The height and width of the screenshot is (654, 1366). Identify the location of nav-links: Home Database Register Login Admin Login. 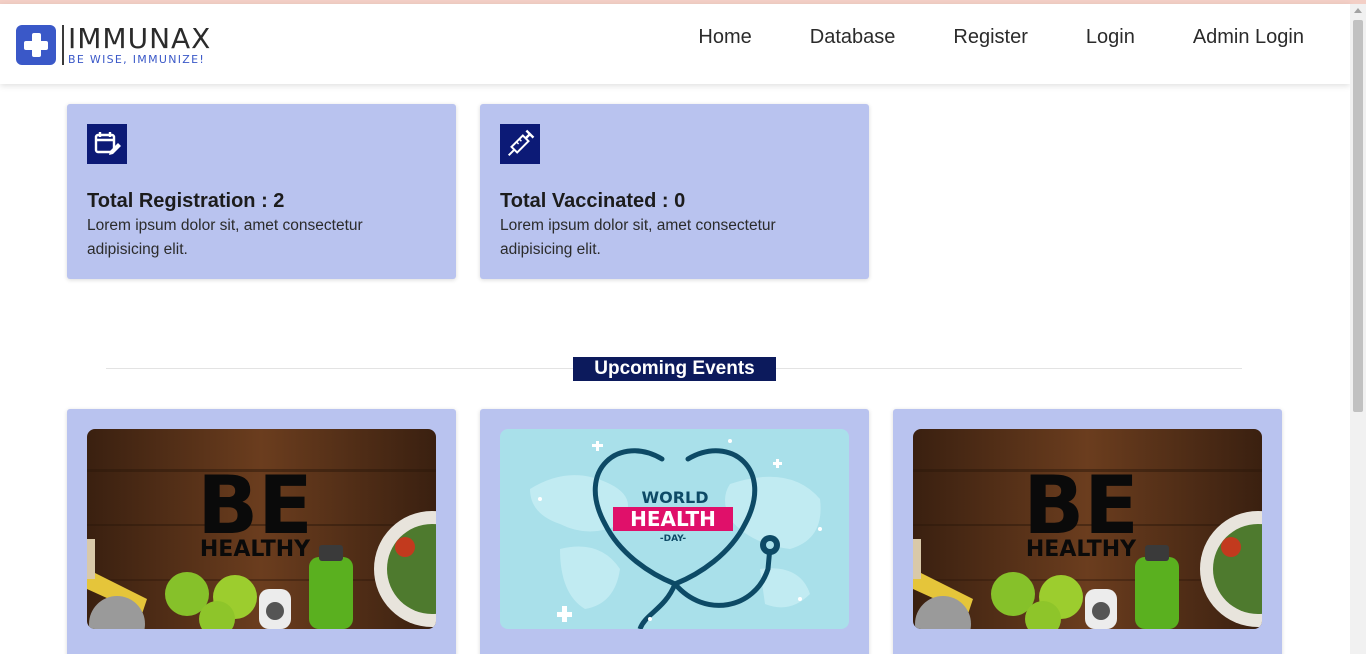
(972, 37).